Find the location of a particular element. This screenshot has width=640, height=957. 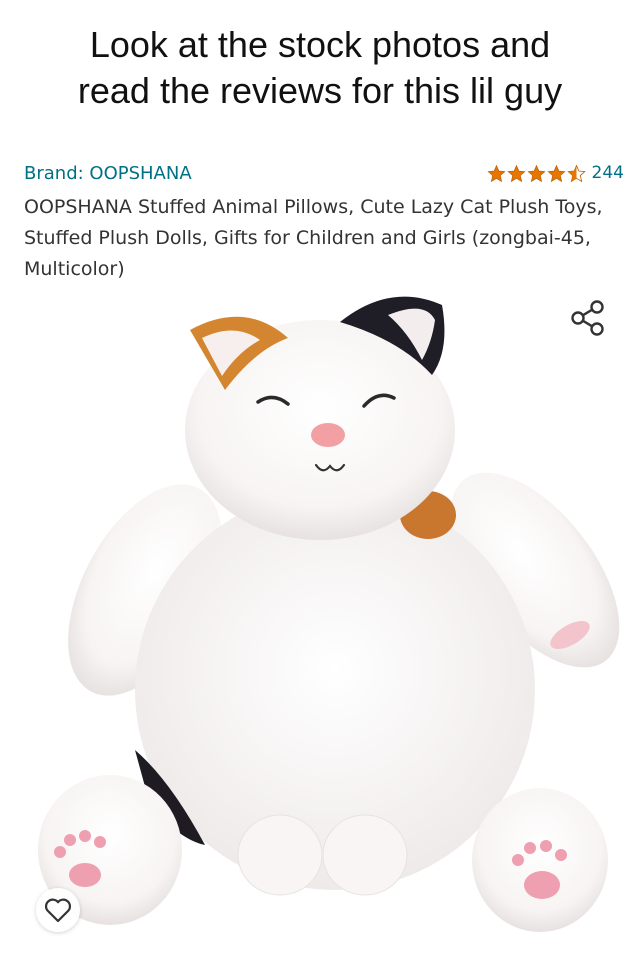

caption-line-1: Look at the stock photos and is located at coordinates (320, 44).